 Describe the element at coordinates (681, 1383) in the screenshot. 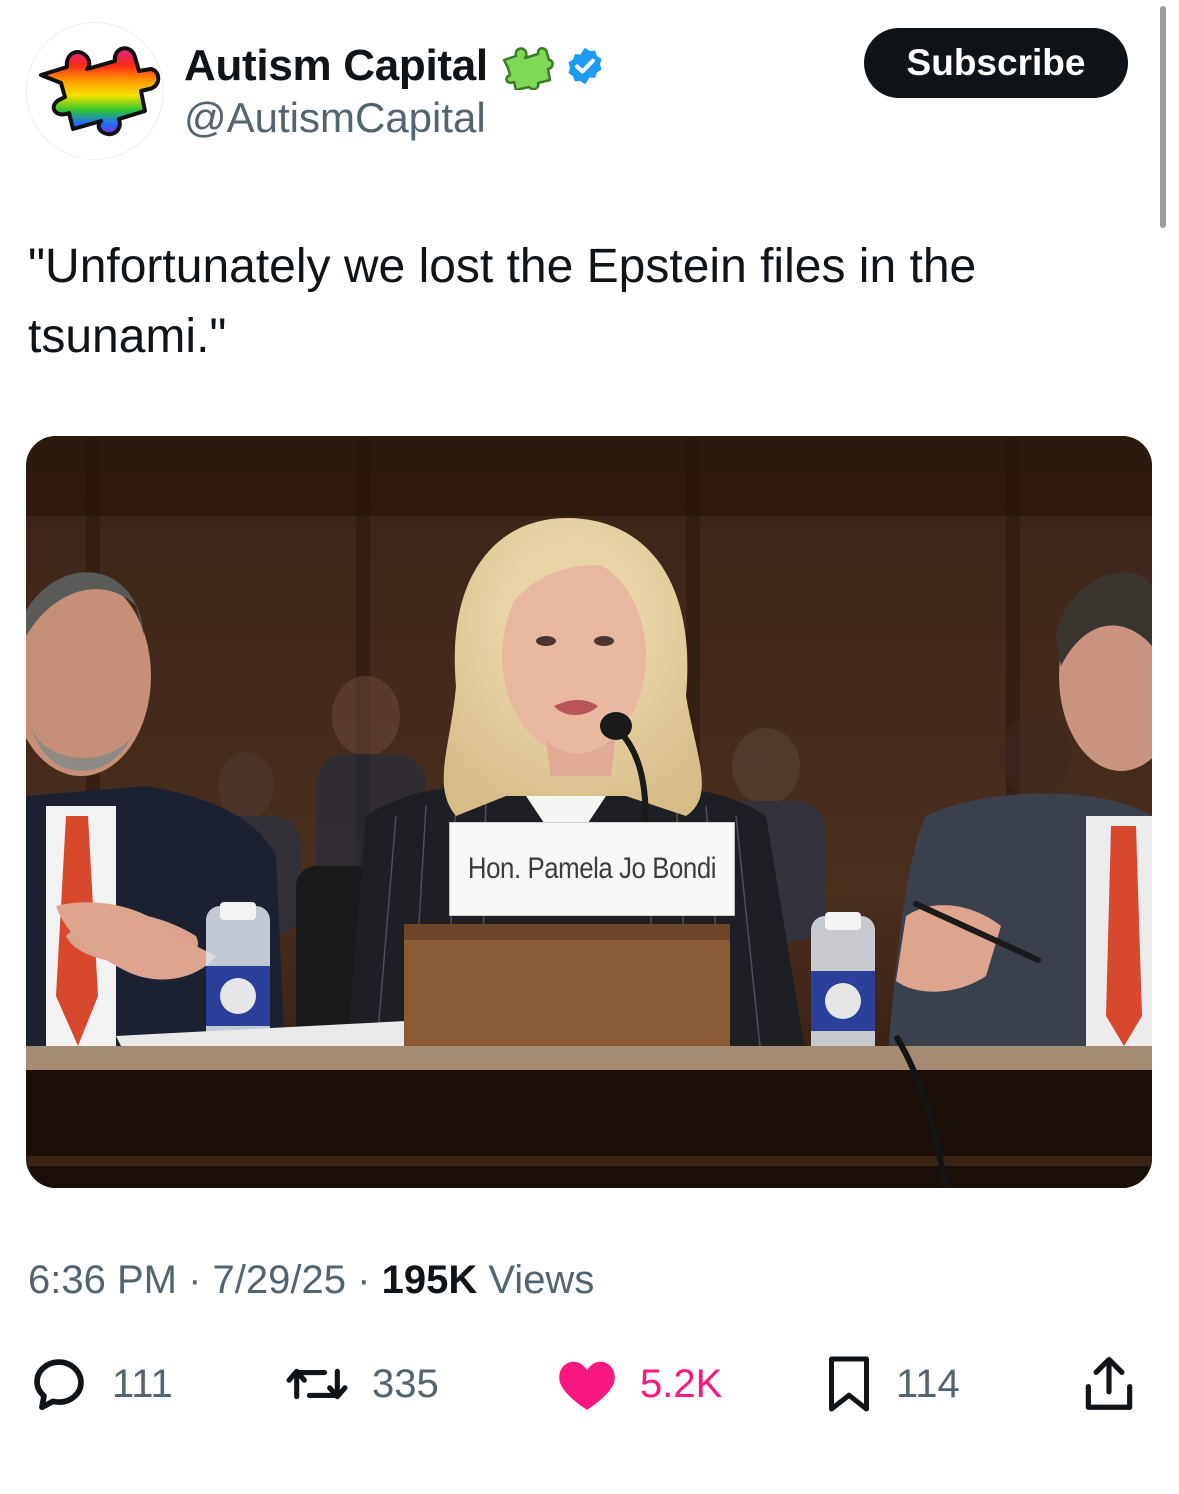

I see `like-count: 5.2K` at that location.